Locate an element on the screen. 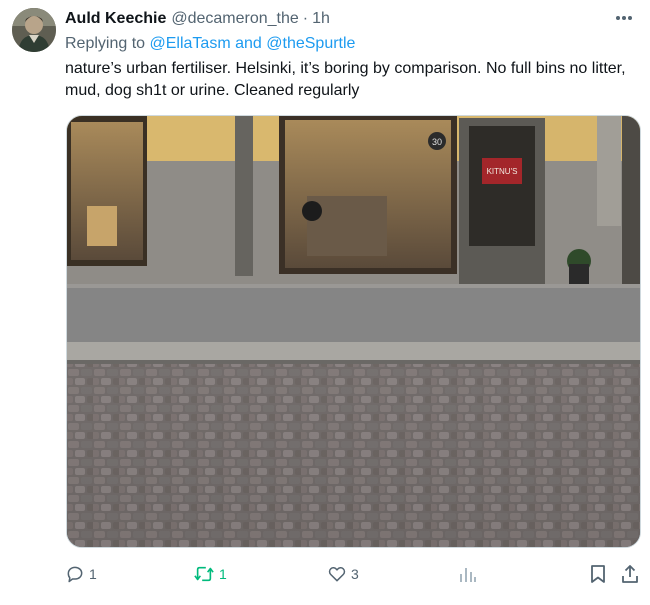 This screenshot has height=605, width=650. window-badge-text: 30 is located at coordinates (437, 142).